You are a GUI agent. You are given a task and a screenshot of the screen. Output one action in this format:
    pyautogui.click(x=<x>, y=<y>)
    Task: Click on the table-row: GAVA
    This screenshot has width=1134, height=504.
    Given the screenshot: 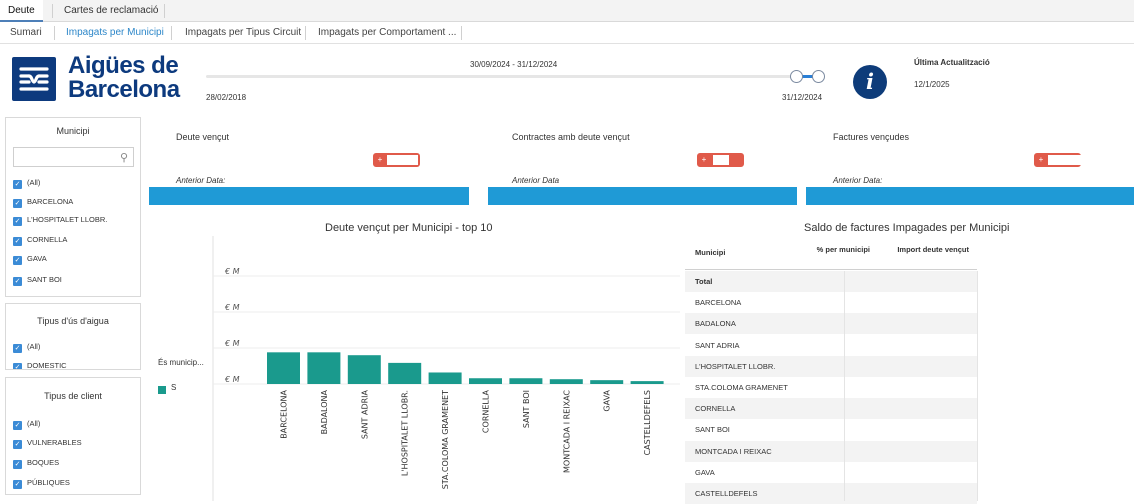 What is the action you would take?
    pyautogui.click(x=831, y=472)
    